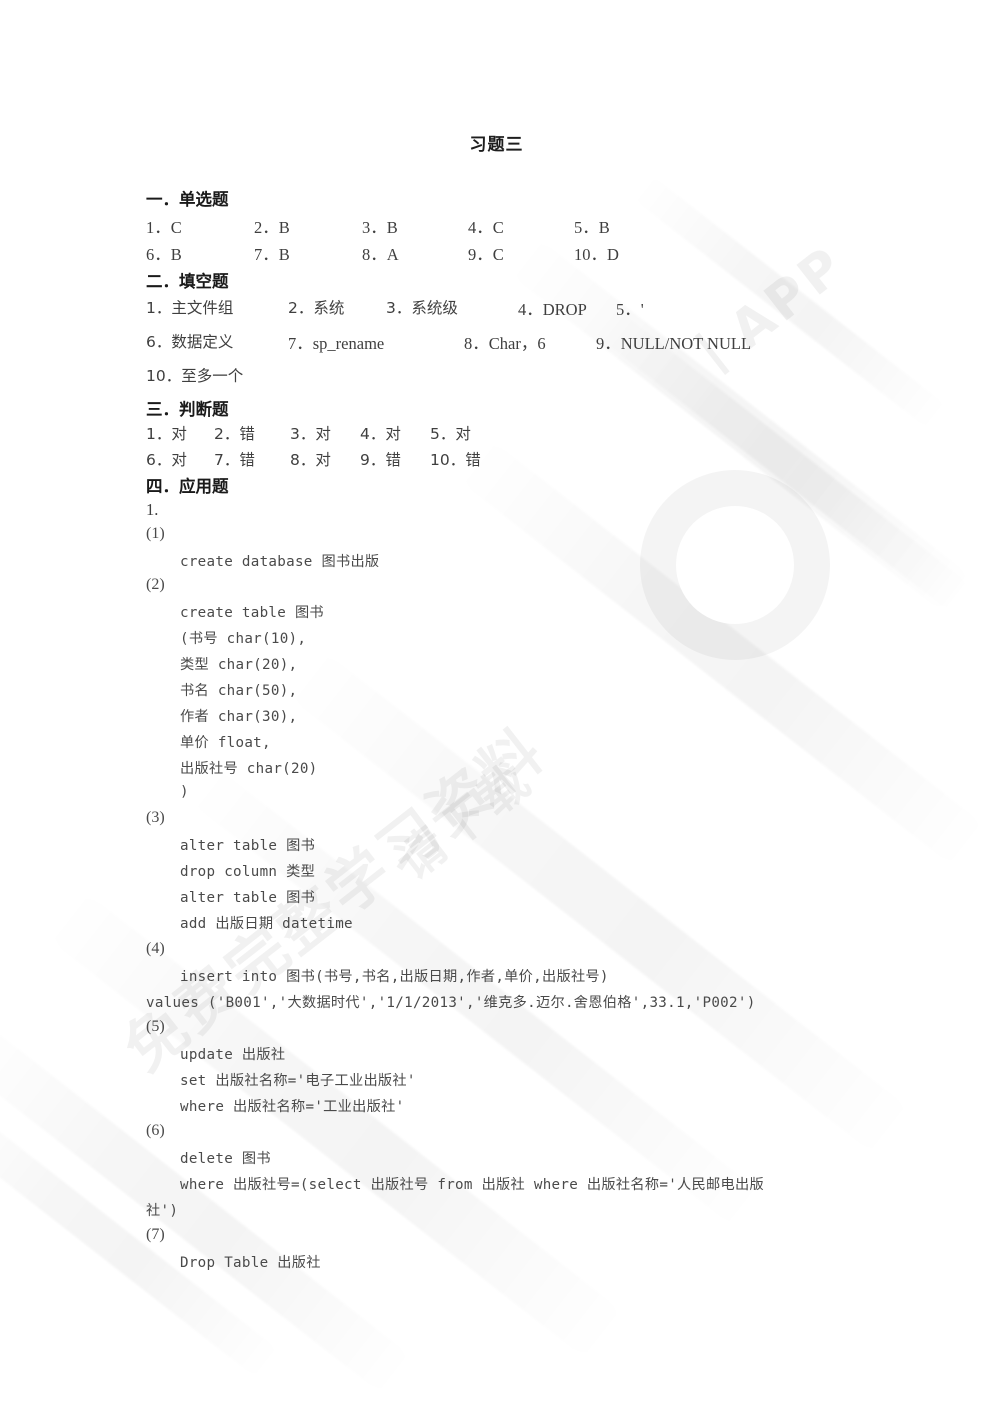 This screenshot has width=993, height=1404. What do you see at coordinates (155, 584) in the screenshot?
I see `sub-question-label: (2)` at bounding box center [155, 584].